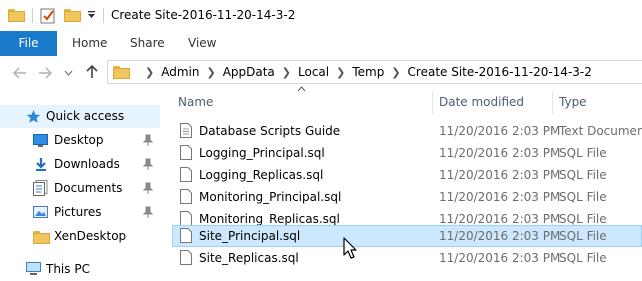 The width and height of the screenshot is (642, 281). Describe the element at coordinates (87, 164) in the screenshot. I see `sidebar-item-label: Downloads` at that location.